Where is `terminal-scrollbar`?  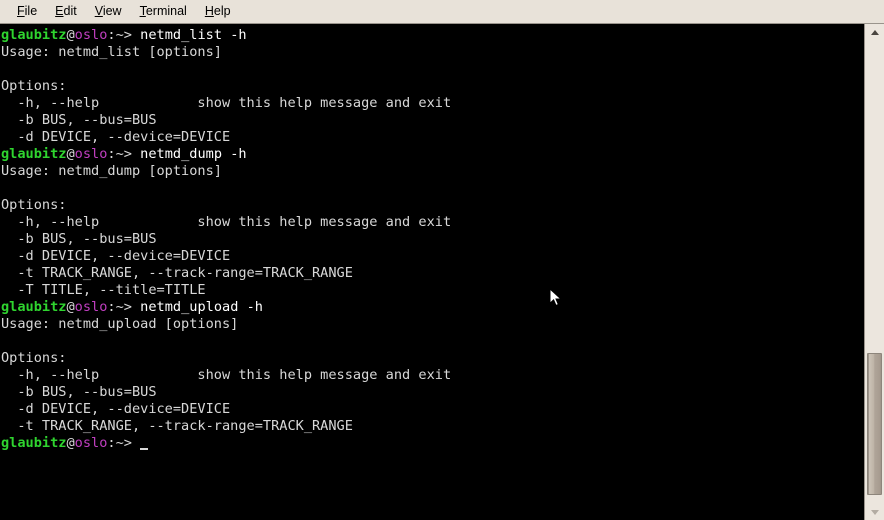 terminal-scrollbar is located at coordinates (874, 272).